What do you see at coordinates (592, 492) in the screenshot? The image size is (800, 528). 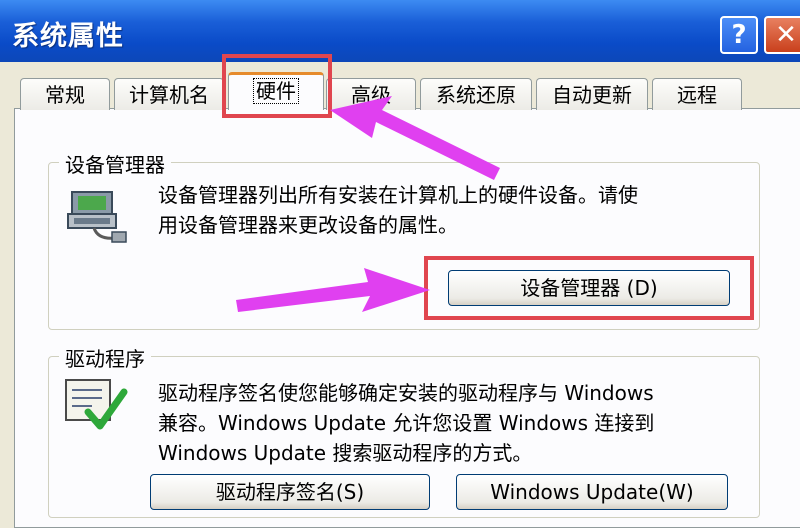 I see `windows-update-button: Windows Update(W)` at bounding box center [592, 492].